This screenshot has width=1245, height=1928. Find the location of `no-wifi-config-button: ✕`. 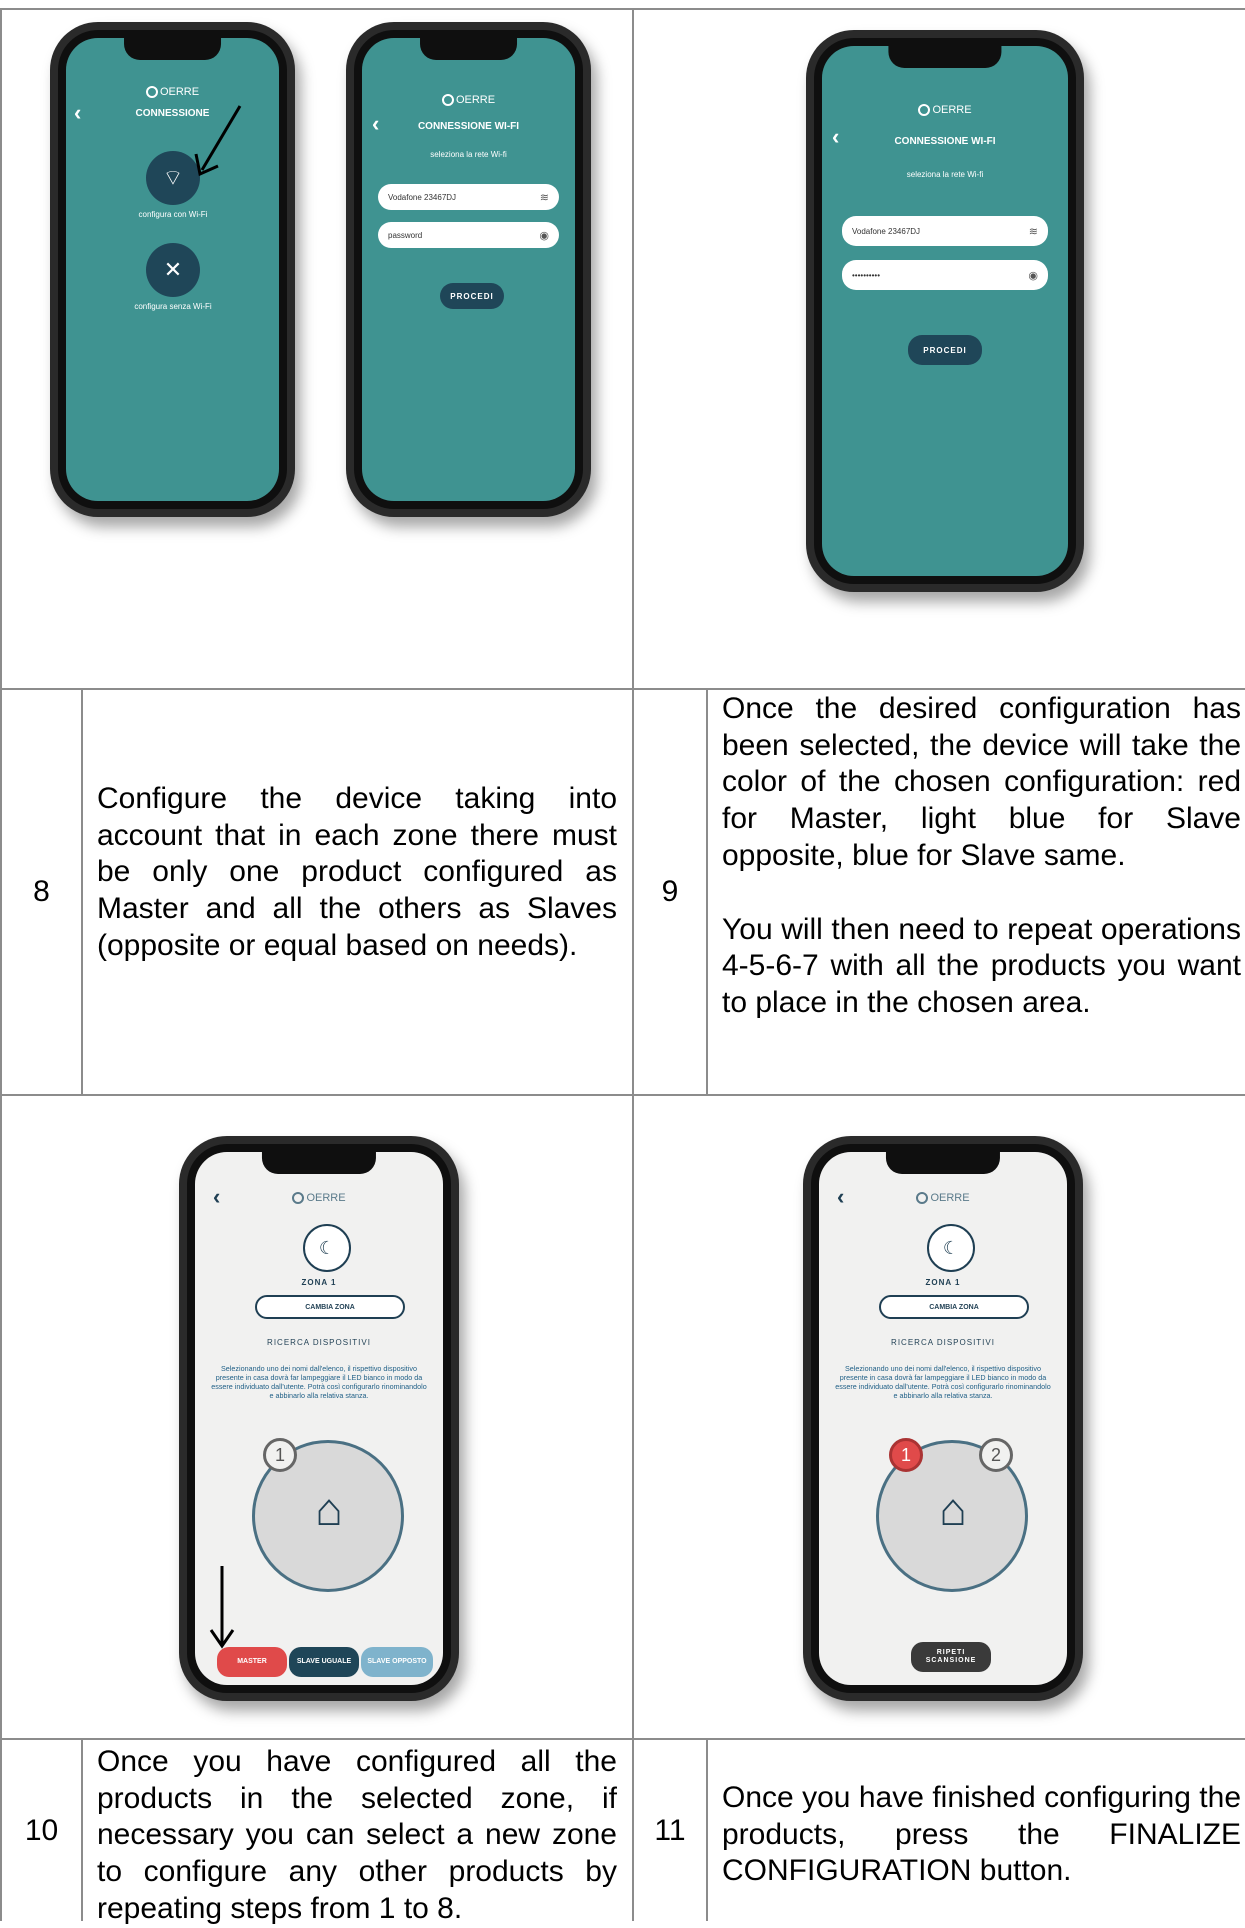

no-wifi-config-button: ✕ is located at coordinates (173, 270).